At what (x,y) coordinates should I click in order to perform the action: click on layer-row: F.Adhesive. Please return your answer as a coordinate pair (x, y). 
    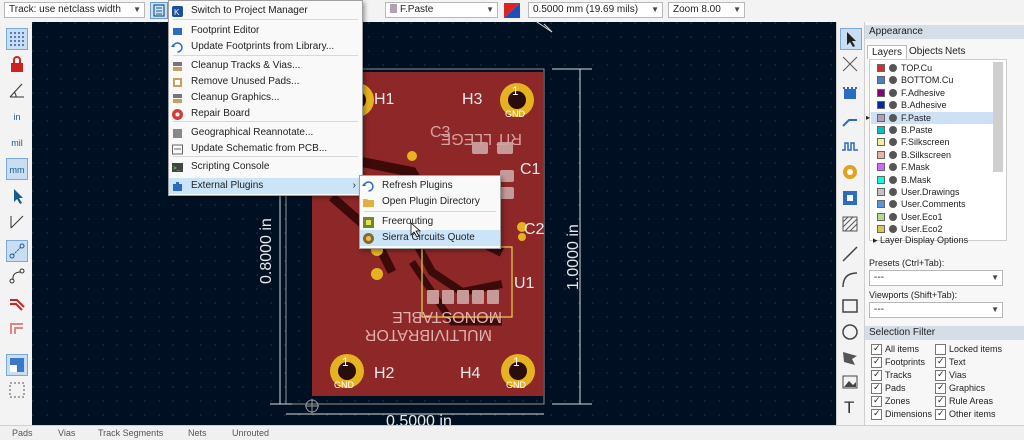
    Looking at the image, I should click on (932, 93).